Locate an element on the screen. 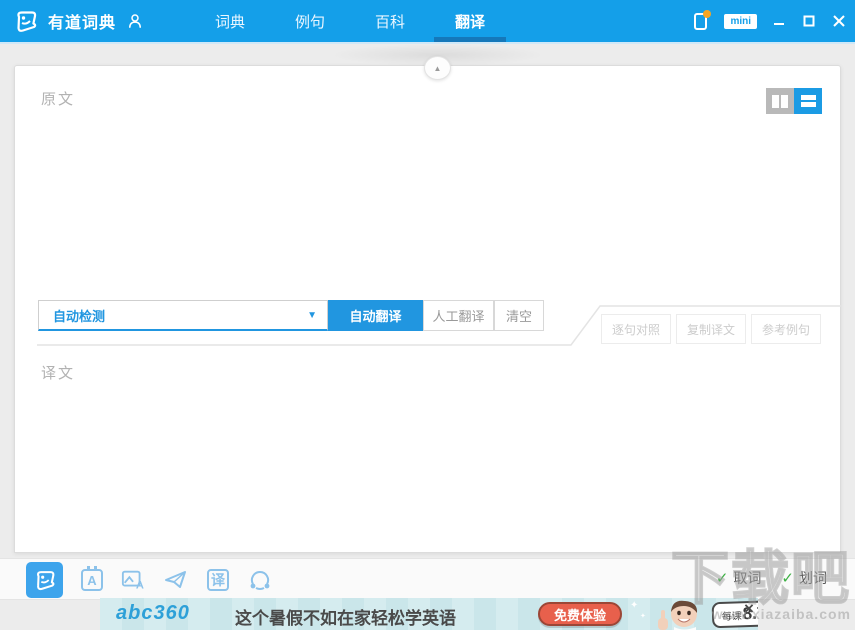  tab-label: 例句 is located at coordinates (309, 22).